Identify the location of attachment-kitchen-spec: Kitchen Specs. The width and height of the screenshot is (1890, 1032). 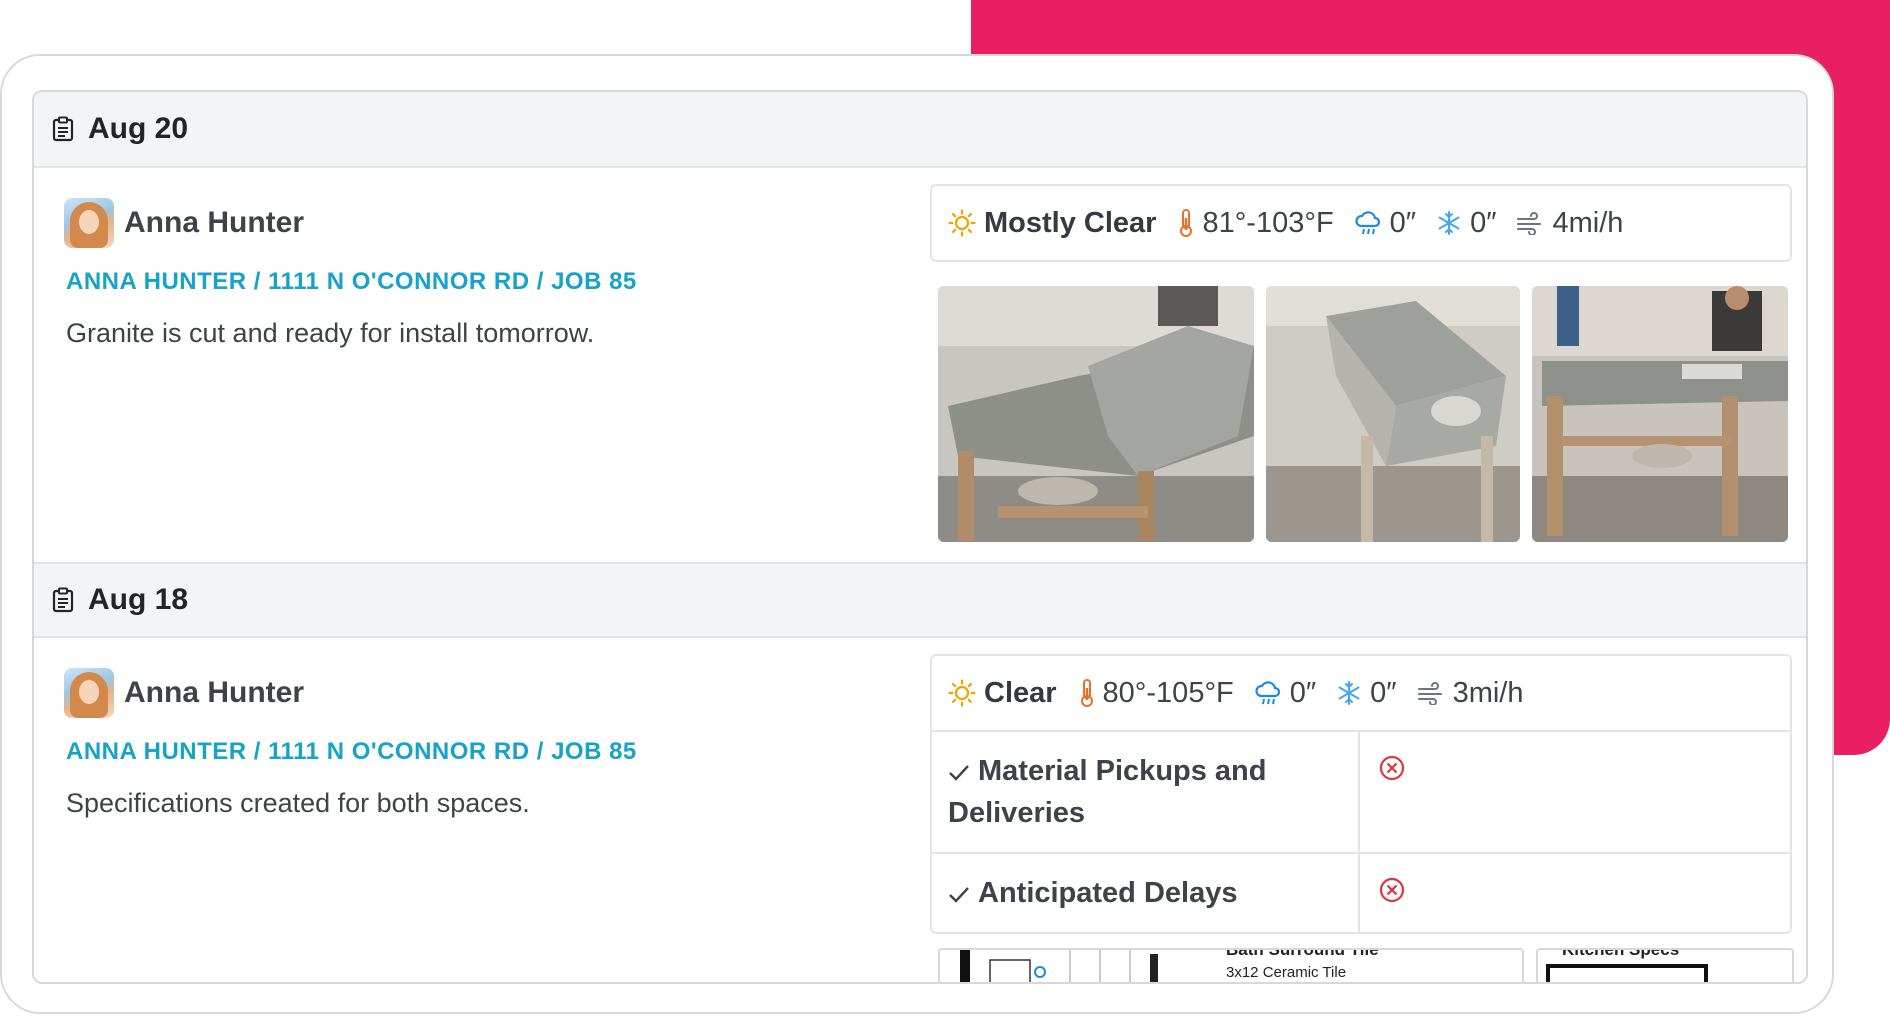
(1665, 965).